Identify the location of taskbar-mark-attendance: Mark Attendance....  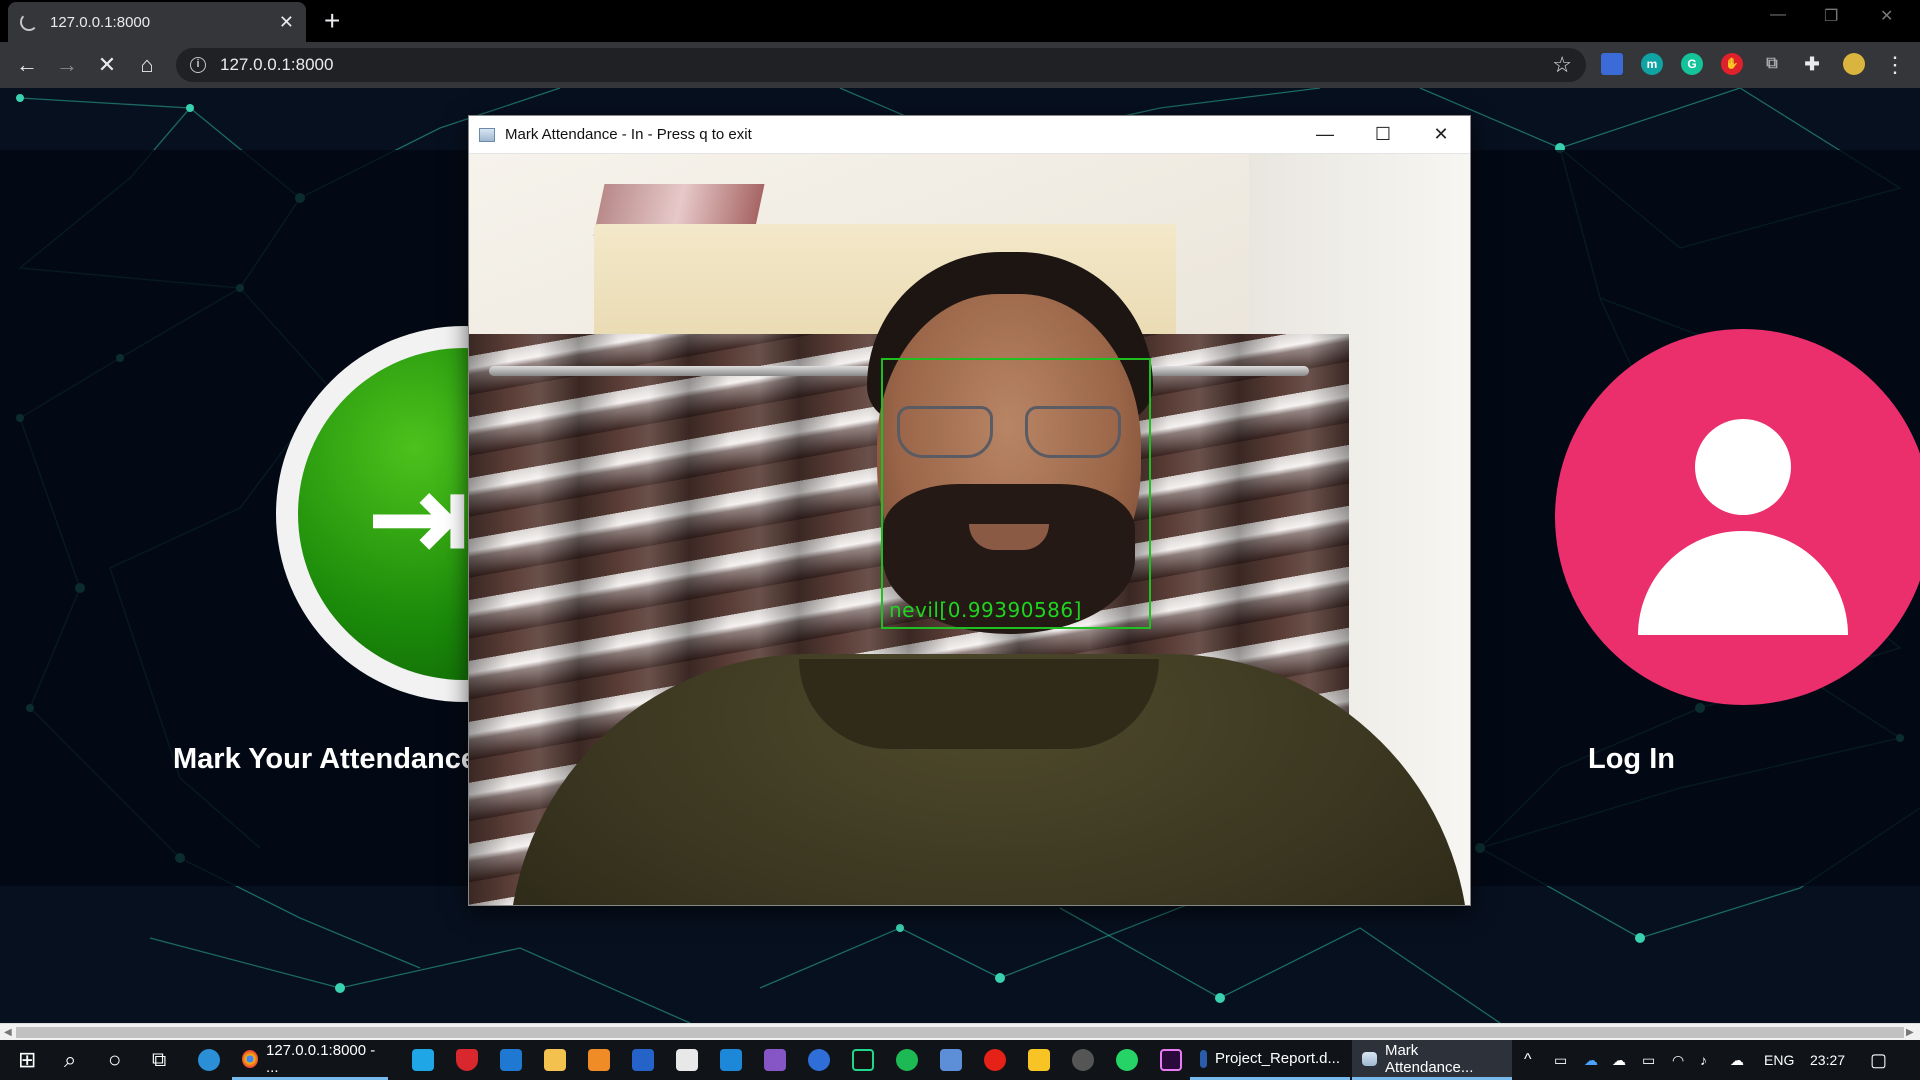
(1432, 1060).